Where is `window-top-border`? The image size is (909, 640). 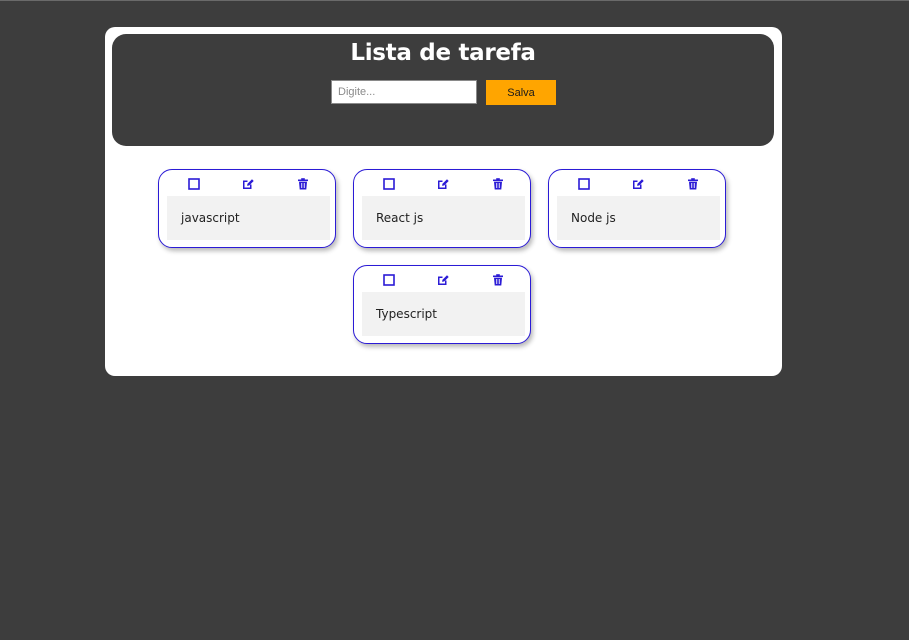 window-top-border is located at coordinates (454, 0).